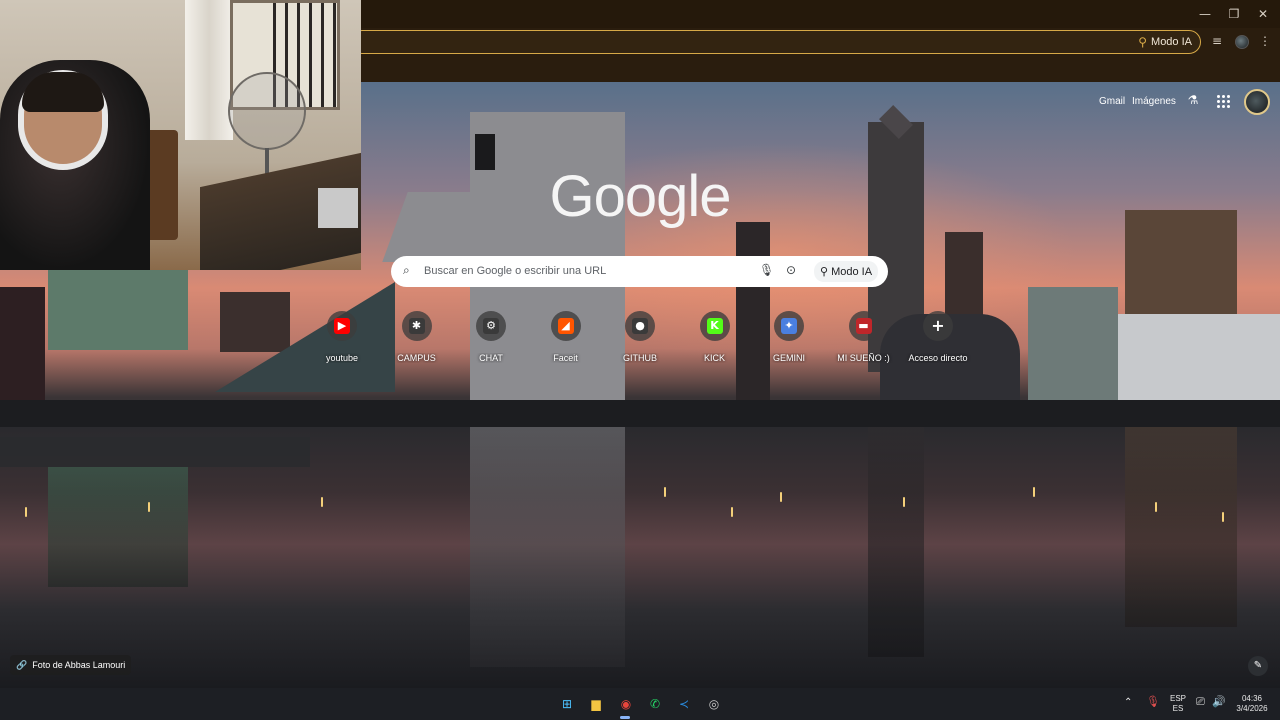 This screenshot has height=720, width=1280. Describe the element at coordinates (565, 358) in the screenshot. I see `shortcut-label: Faceit` at that location.